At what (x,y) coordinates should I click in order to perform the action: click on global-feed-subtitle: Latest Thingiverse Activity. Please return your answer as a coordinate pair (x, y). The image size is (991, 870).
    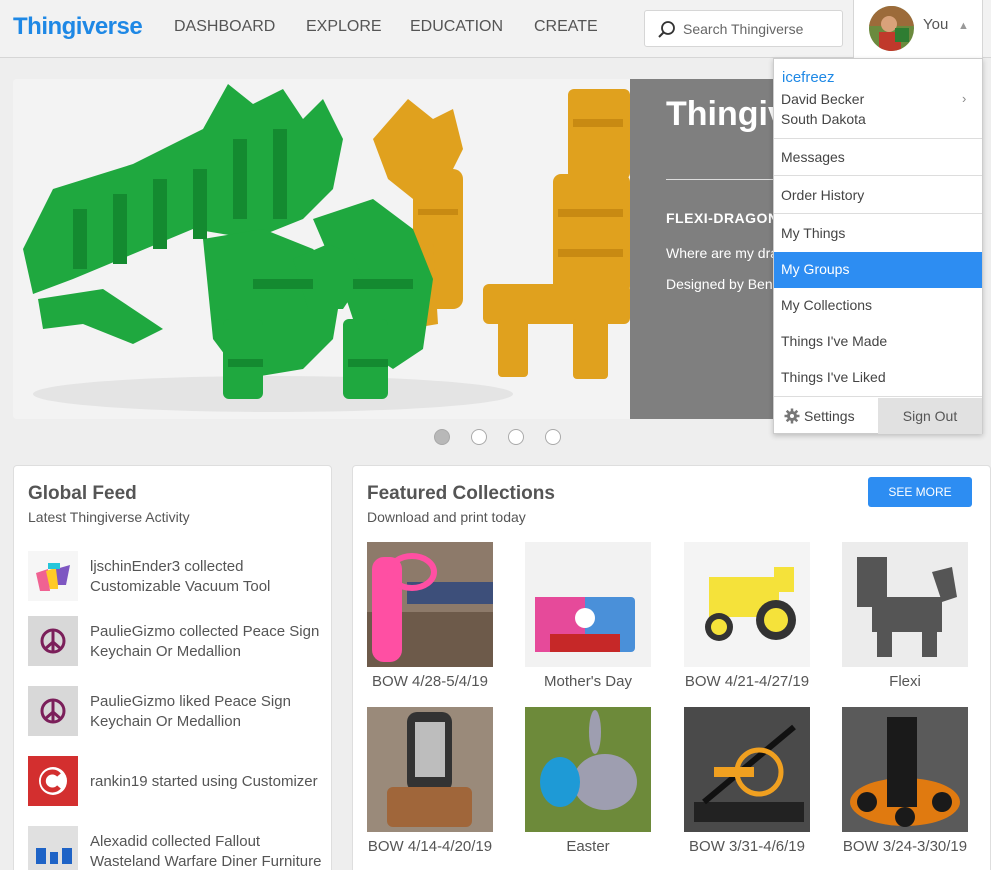
    Looking at the image, I should click on (109, 517).